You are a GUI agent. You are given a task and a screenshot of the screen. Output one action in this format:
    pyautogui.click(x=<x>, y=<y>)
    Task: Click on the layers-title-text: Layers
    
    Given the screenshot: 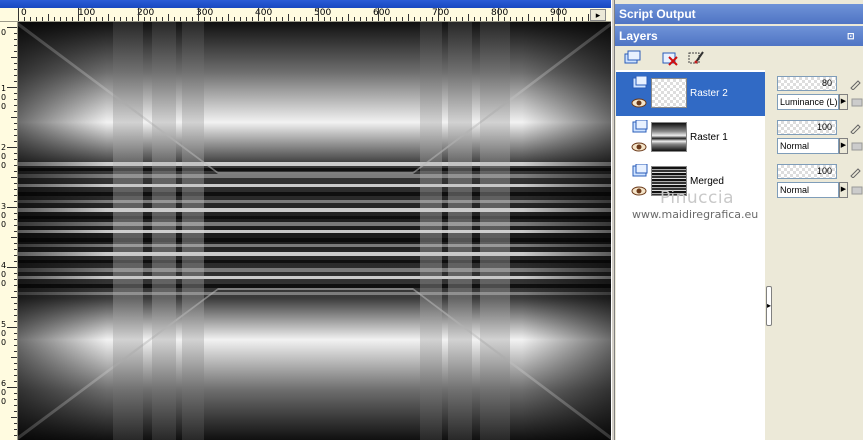 What is the action you would take?
    pyautogui.click(x=638, y=36)
    